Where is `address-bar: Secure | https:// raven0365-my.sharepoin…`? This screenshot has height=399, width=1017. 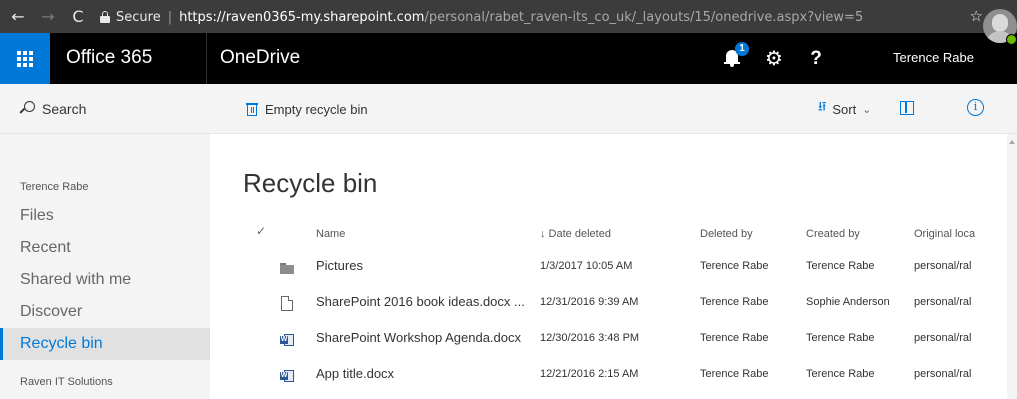
address-bar: Secure | https:// raven0365-my.sharepoin… is located at coordinates (540, 17).